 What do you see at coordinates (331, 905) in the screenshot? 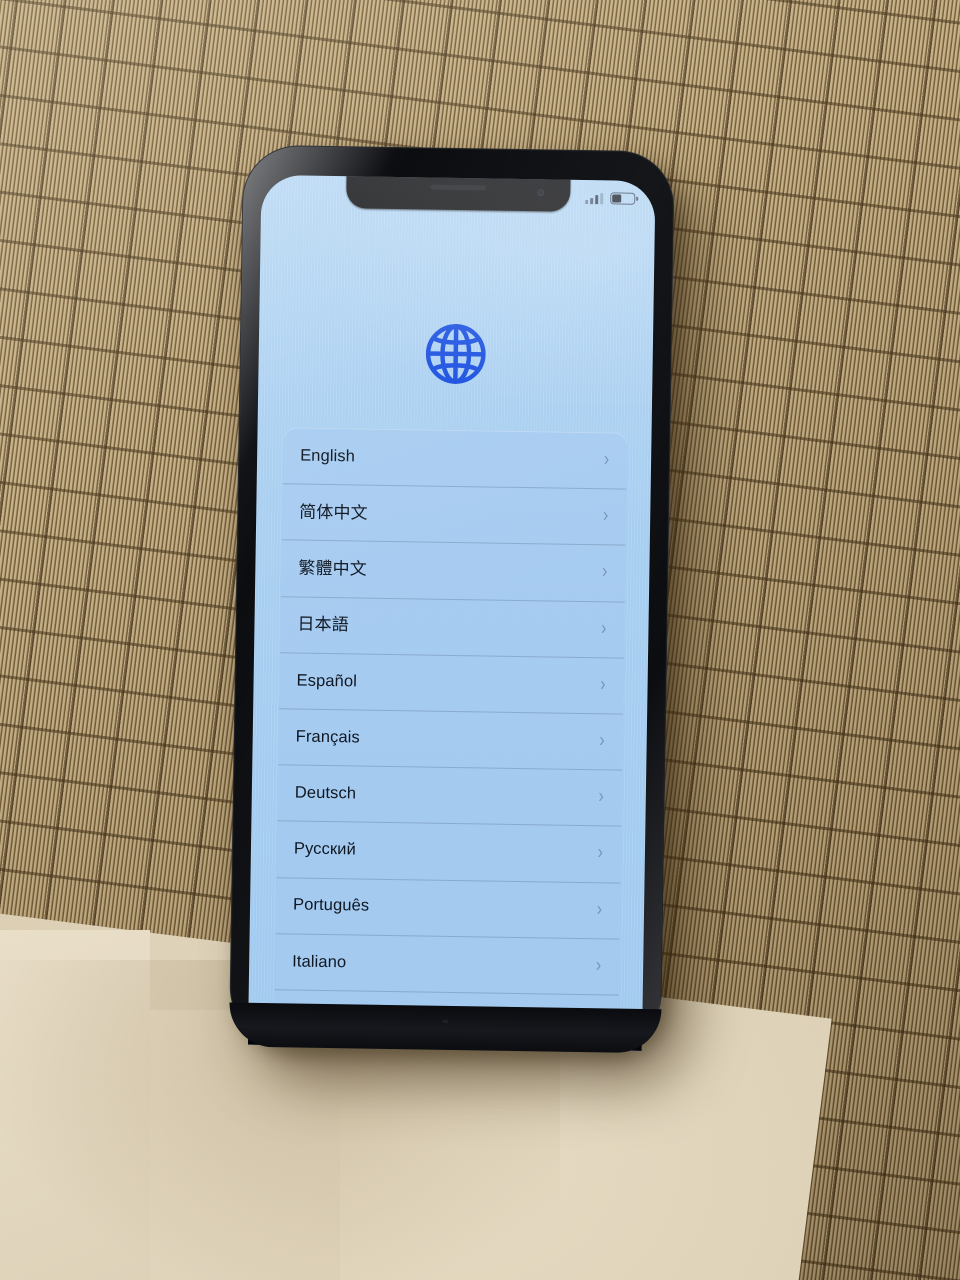
I see `language-label: Português` at bounding box center [331, 905].